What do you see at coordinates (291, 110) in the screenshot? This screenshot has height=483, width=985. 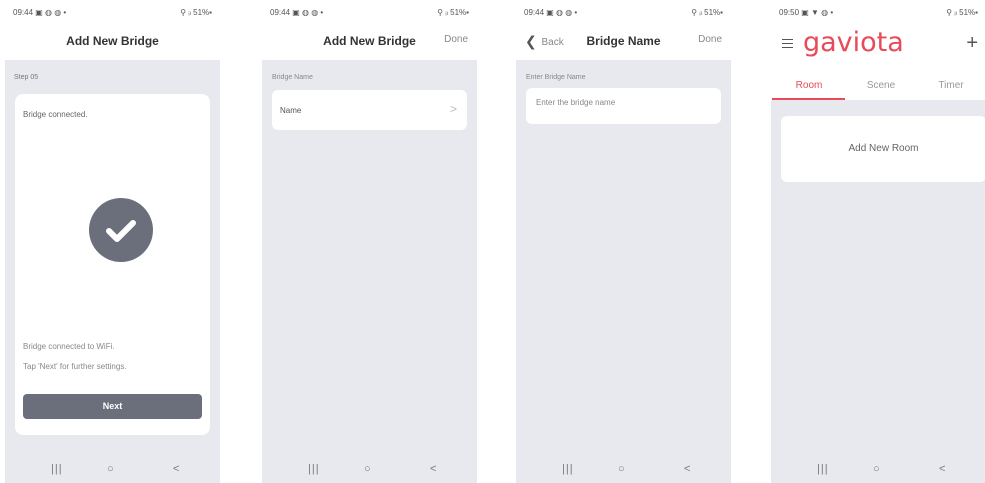 I see `name-row-label: Name` at bounding box center [291, 110].